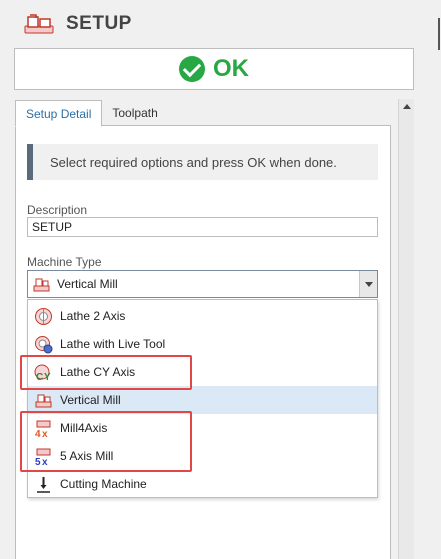  I want to click on option-label: Lathe 2 Axis, so click(93, 316).